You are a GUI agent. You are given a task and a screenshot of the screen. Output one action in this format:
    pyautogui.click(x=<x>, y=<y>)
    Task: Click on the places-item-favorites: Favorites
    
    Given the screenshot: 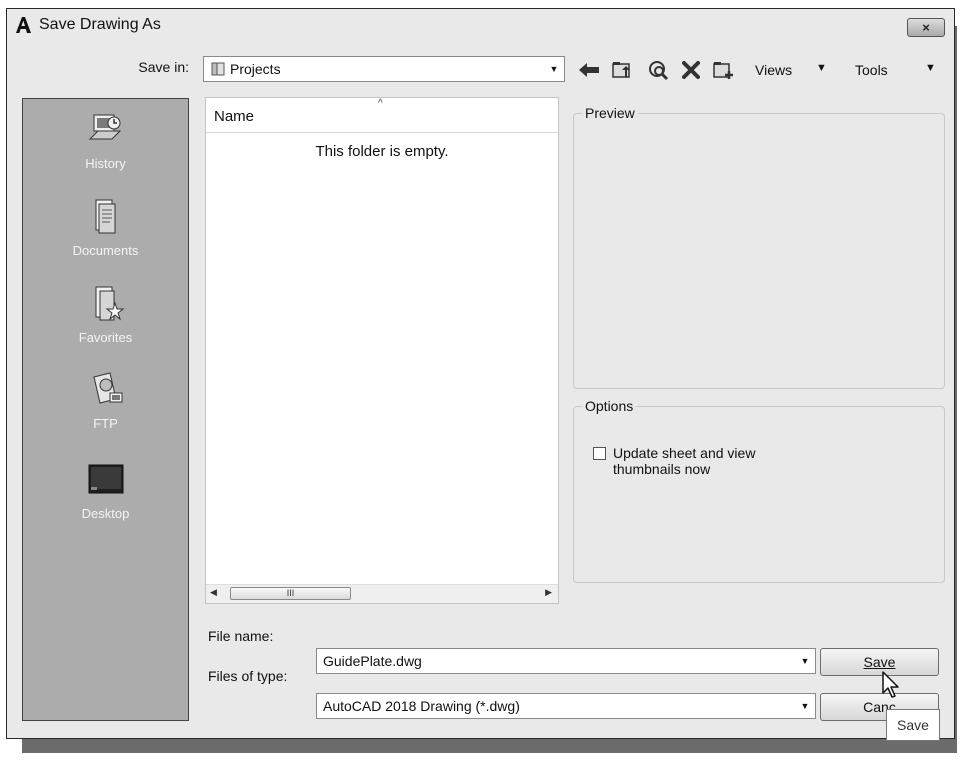 What is the action you would take?
    pyautogui.click(x=105, y=314)
    